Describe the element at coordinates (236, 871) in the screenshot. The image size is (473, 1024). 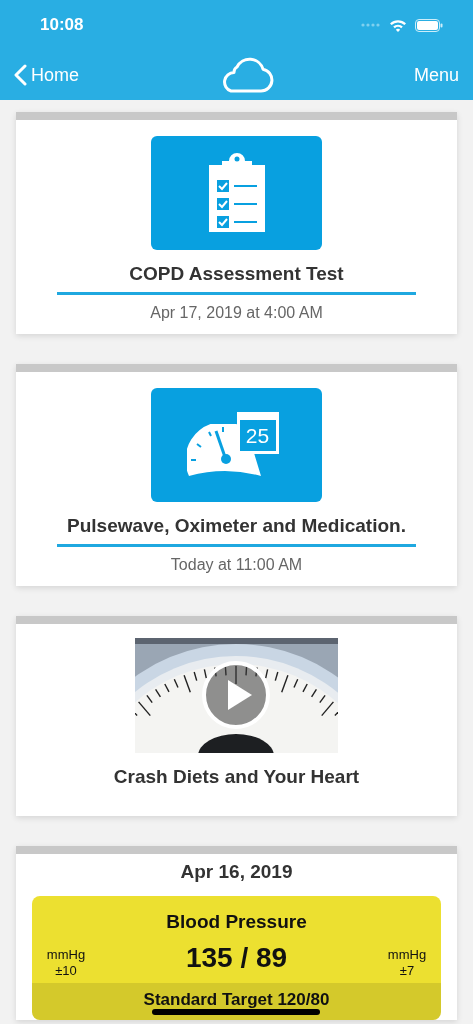
I see `reading-date: Apr 16, 2019` at that location.